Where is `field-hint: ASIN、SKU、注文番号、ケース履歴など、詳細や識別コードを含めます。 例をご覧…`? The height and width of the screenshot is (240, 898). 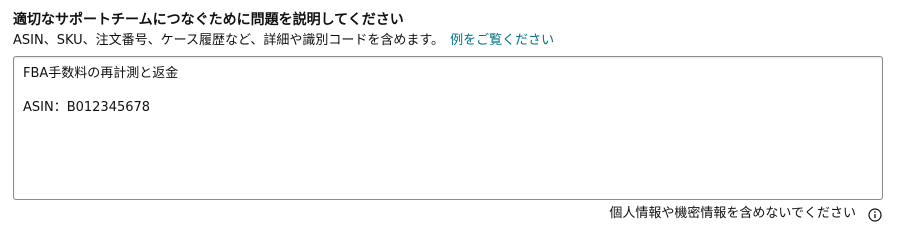
field-hint: ASIN、SKU、注文番号、ケース履歴など、詳細や識別コードを含めます。 例をご覧… is located at coordinates (283, 41).